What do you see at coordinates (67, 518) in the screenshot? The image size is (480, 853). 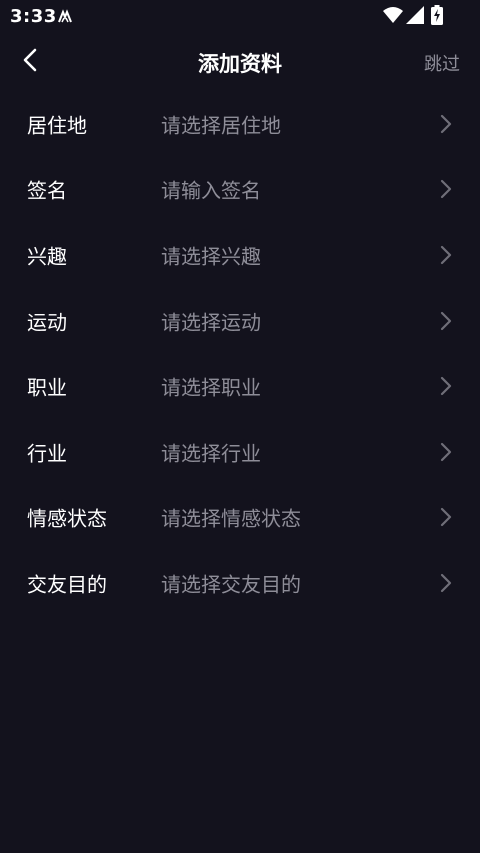 I see `row-label: 情感状态` at bounding box center [67, 518].